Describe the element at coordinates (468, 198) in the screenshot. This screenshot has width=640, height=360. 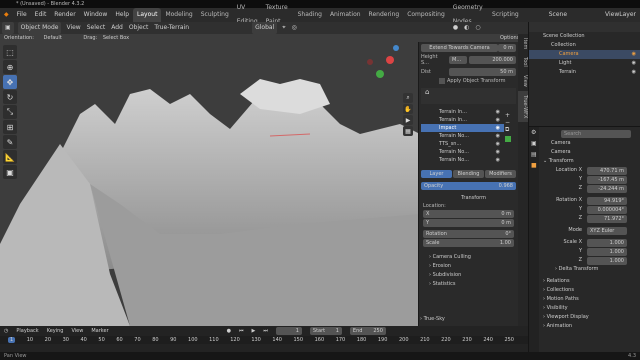
I see `transform-panel-header: Transform` at that location.